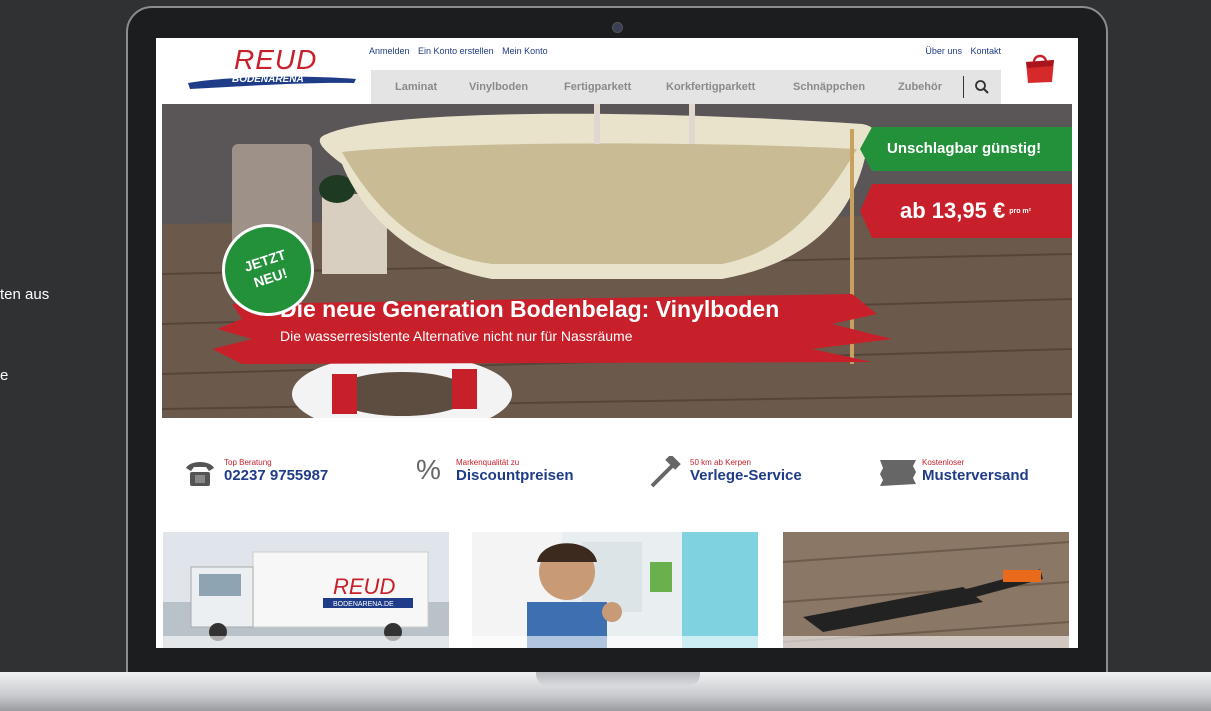  Describe the element at coordinates (1040, 67) in the screenshot. I see `shopping-bag-icon` at that location.